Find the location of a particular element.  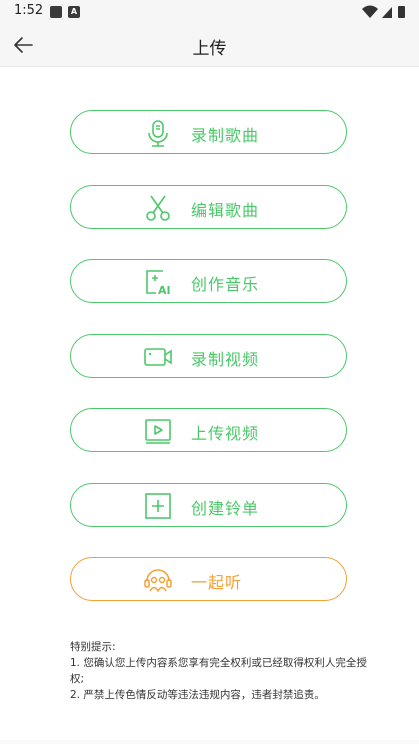

svg-text: AI is located at coordinates (164, 290).